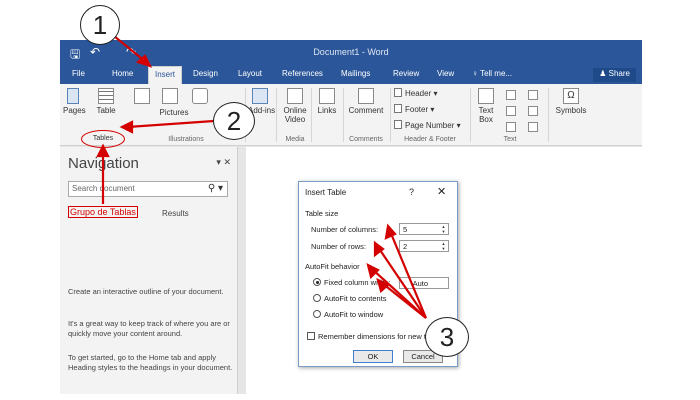  What do you see at coordinates (126, 127) in the screenshot?
I see `arrowhead-step2` at bounding box center [126, 127].